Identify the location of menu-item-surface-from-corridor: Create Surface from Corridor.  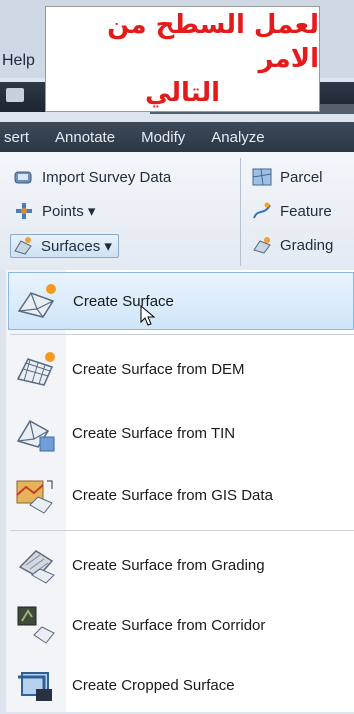
(181, 625).